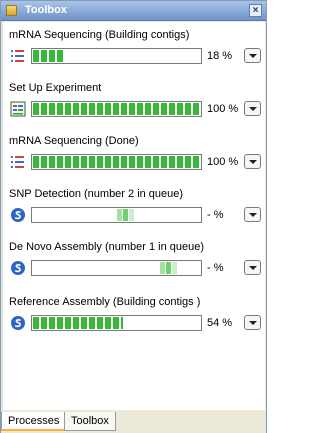 Image resolution: width=320 pixels, height=433 pixels. I want to click on panel-tabs: Processes Toolbox, so click(133, 422).